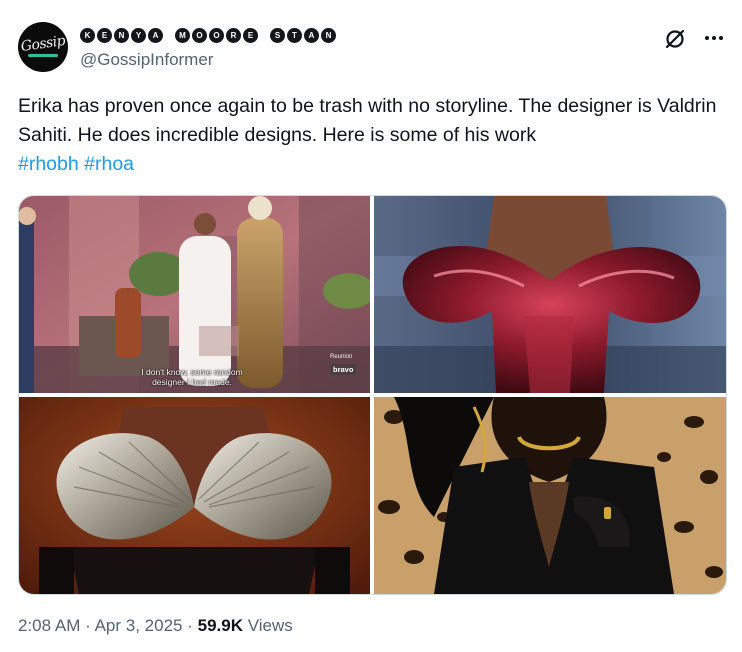 This screenshot has height=652, width=742. Describe the element at coordinates (270, 625) in the screenshot. I see `views-label: Views` at that location.